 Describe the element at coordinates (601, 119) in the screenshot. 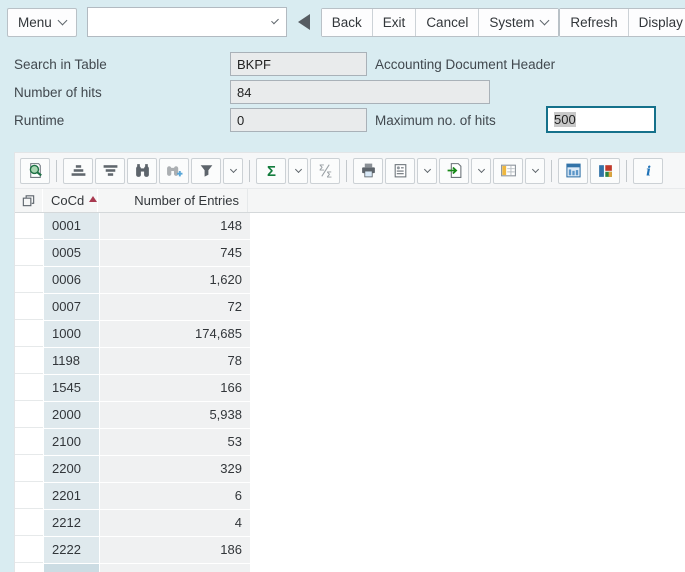

I see `max-hits-input: 500` at that location.